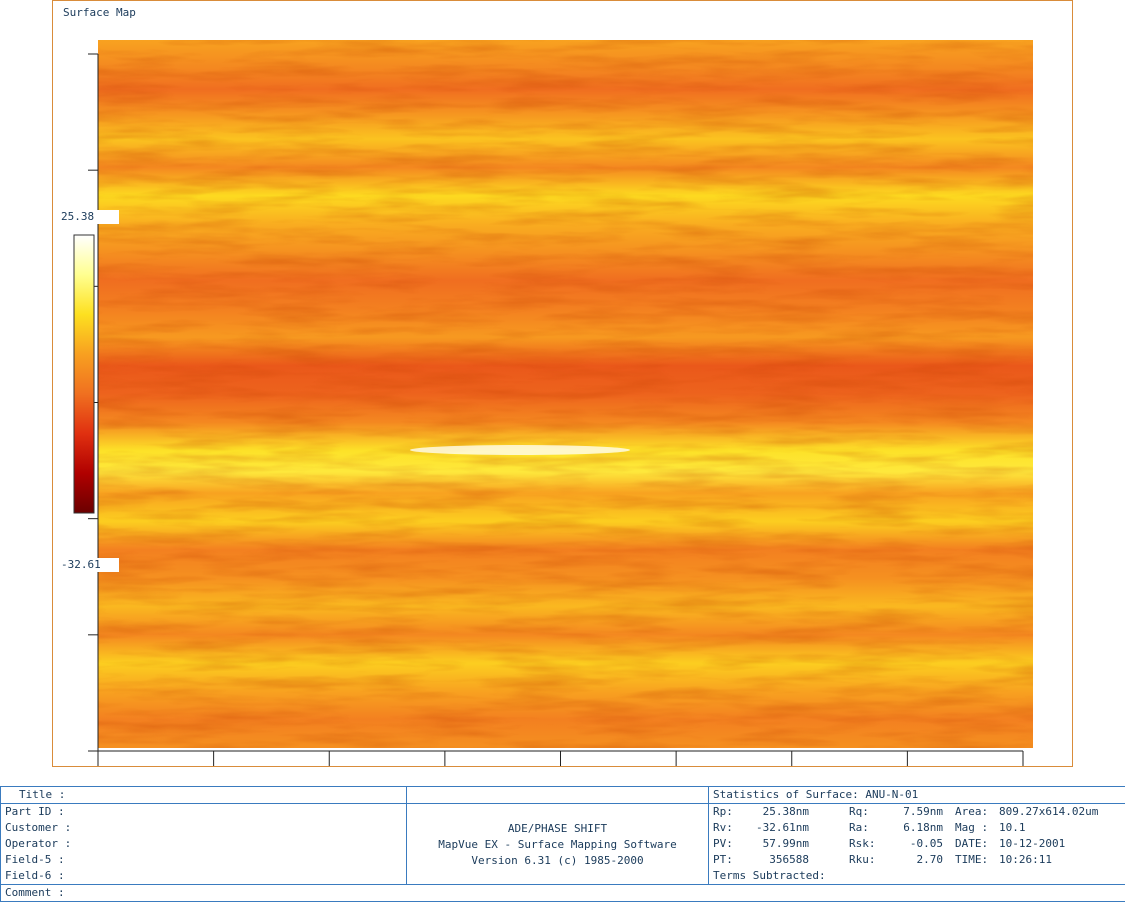 This screenshot has height=902, width=1125. What do you see at coordinates (730, 860) in the screenshot?
I see `pt-label: PT:` at bounding box center [730, 860].